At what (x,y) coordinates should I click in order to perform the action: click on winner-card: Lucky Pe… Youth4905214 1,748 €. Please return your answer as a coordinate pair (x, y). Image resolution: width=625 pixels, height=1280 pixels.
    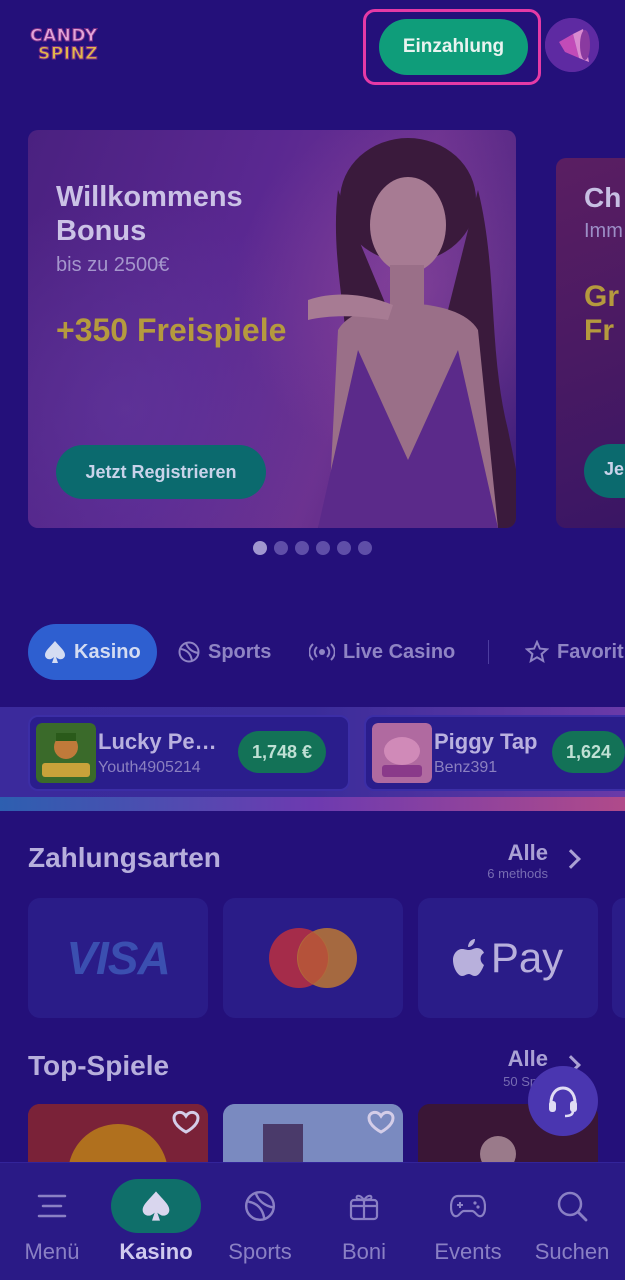
    Looking at the image, I should click on (189, 753).